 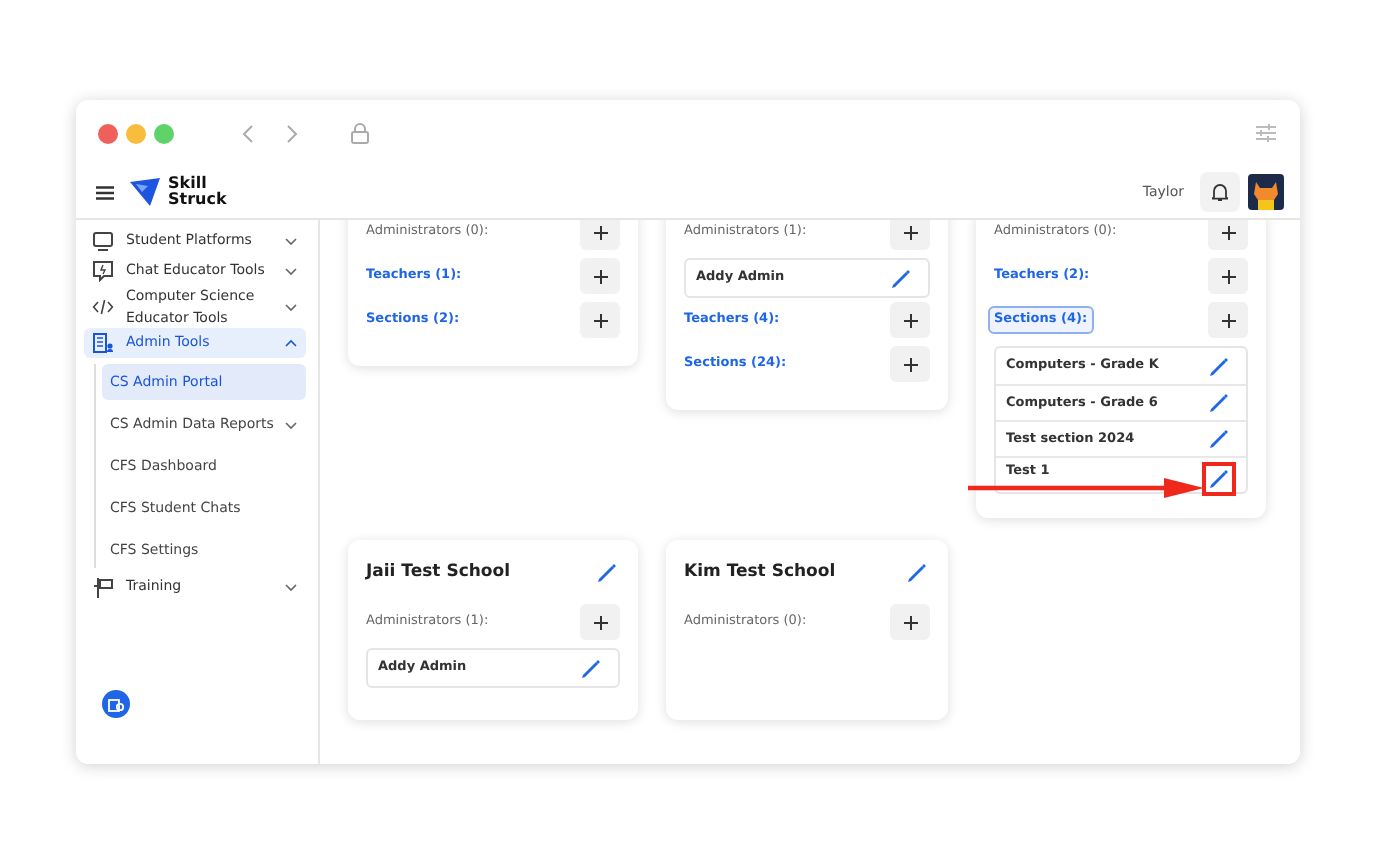 I want to click on highlighted-edit-button, so click(x=1219, y=479).